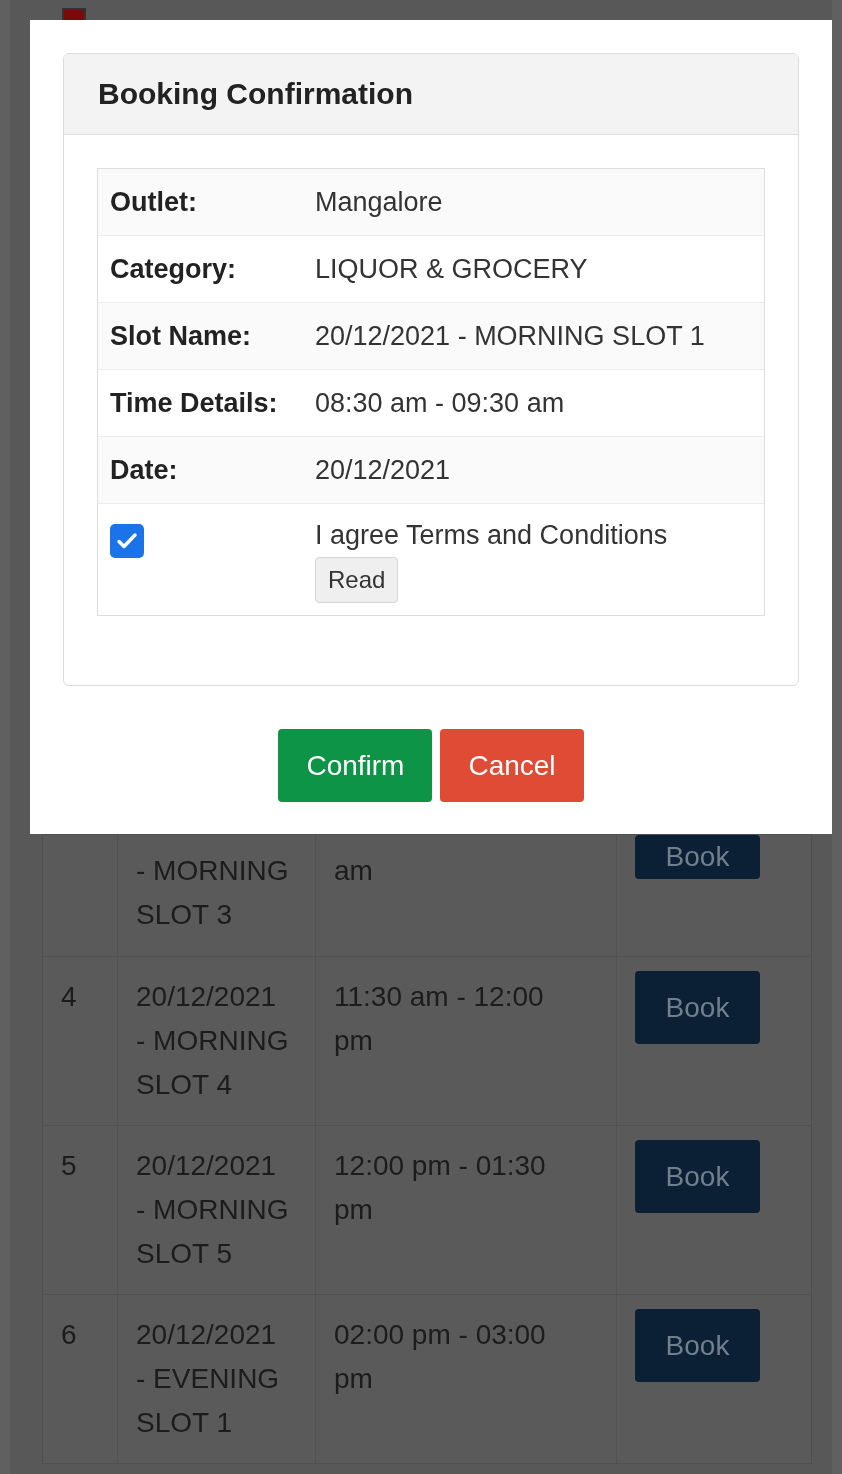  Describe the element at coordinates (69, 1165) in the screenshot. I see `slot-number: 5` at that location.